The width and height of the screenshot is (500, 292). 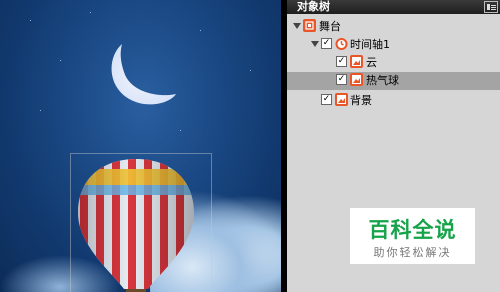 What do you see at coordinates (143, 74) in the screenshot?
I see `moon-image` at bounding box center [143, 74].